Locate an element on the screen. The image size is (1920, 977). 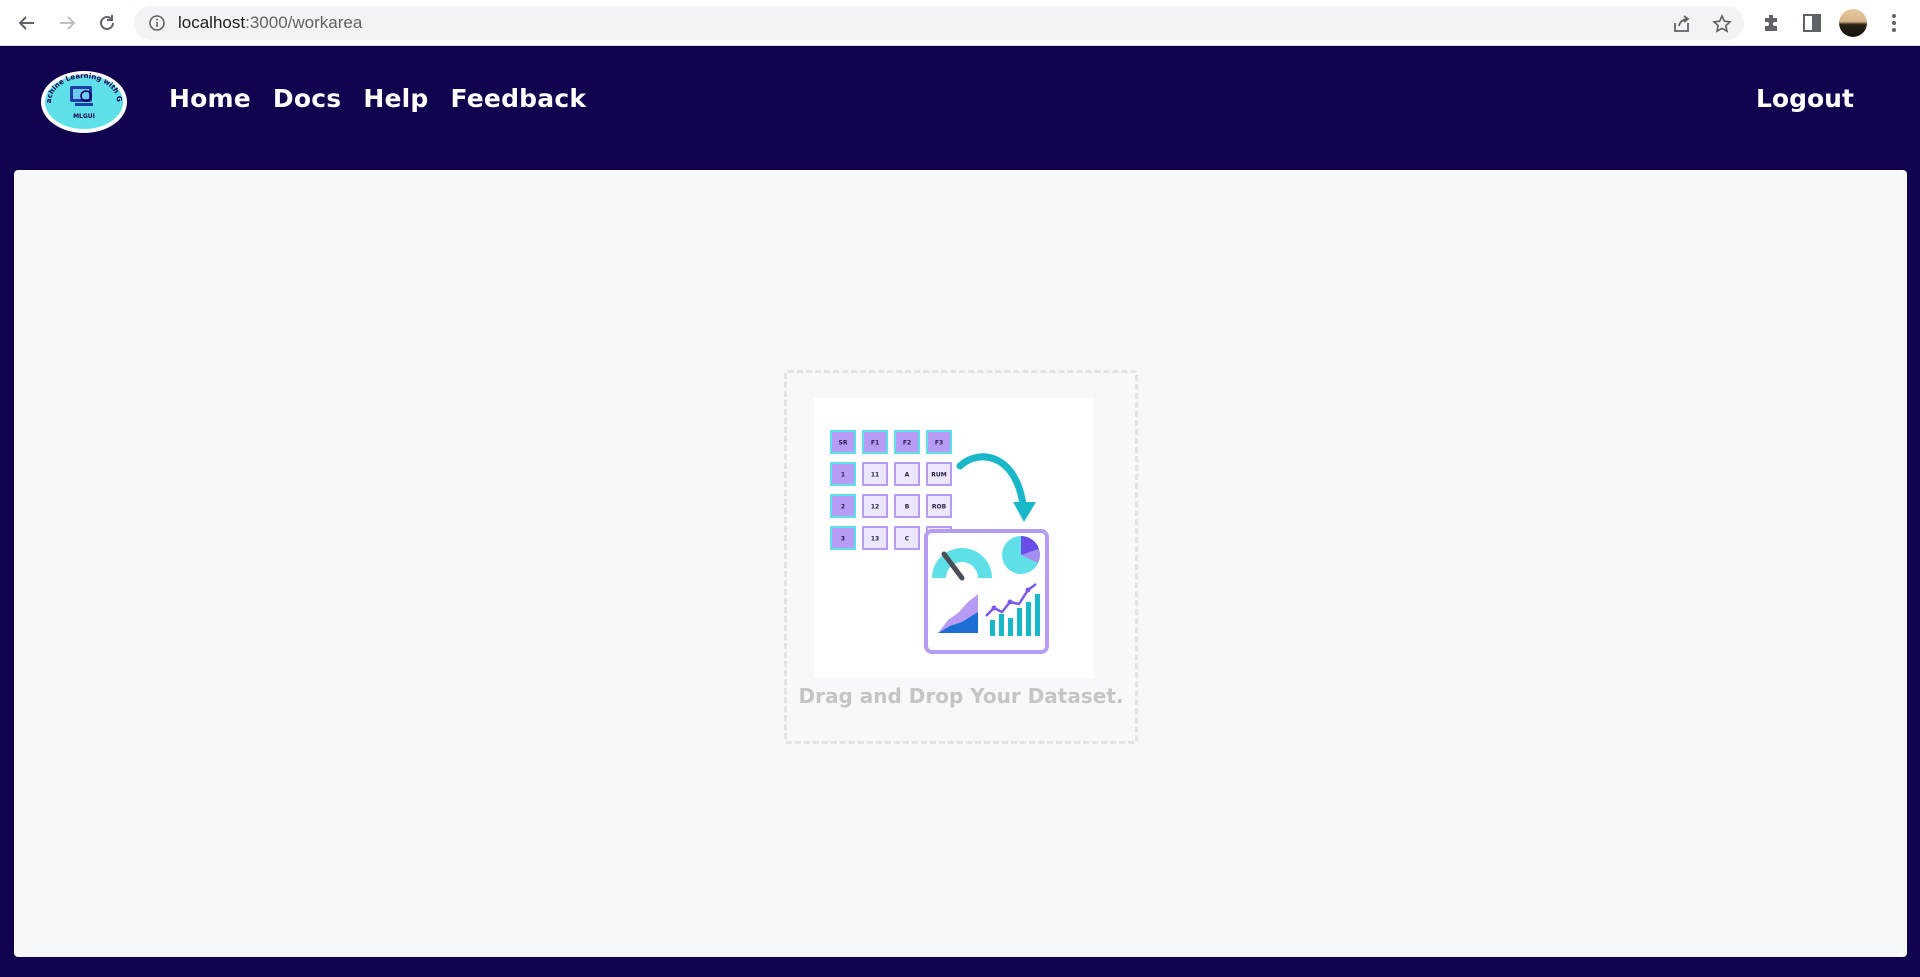
nav-feedback: Feedback is located at coordinates (519, 98).